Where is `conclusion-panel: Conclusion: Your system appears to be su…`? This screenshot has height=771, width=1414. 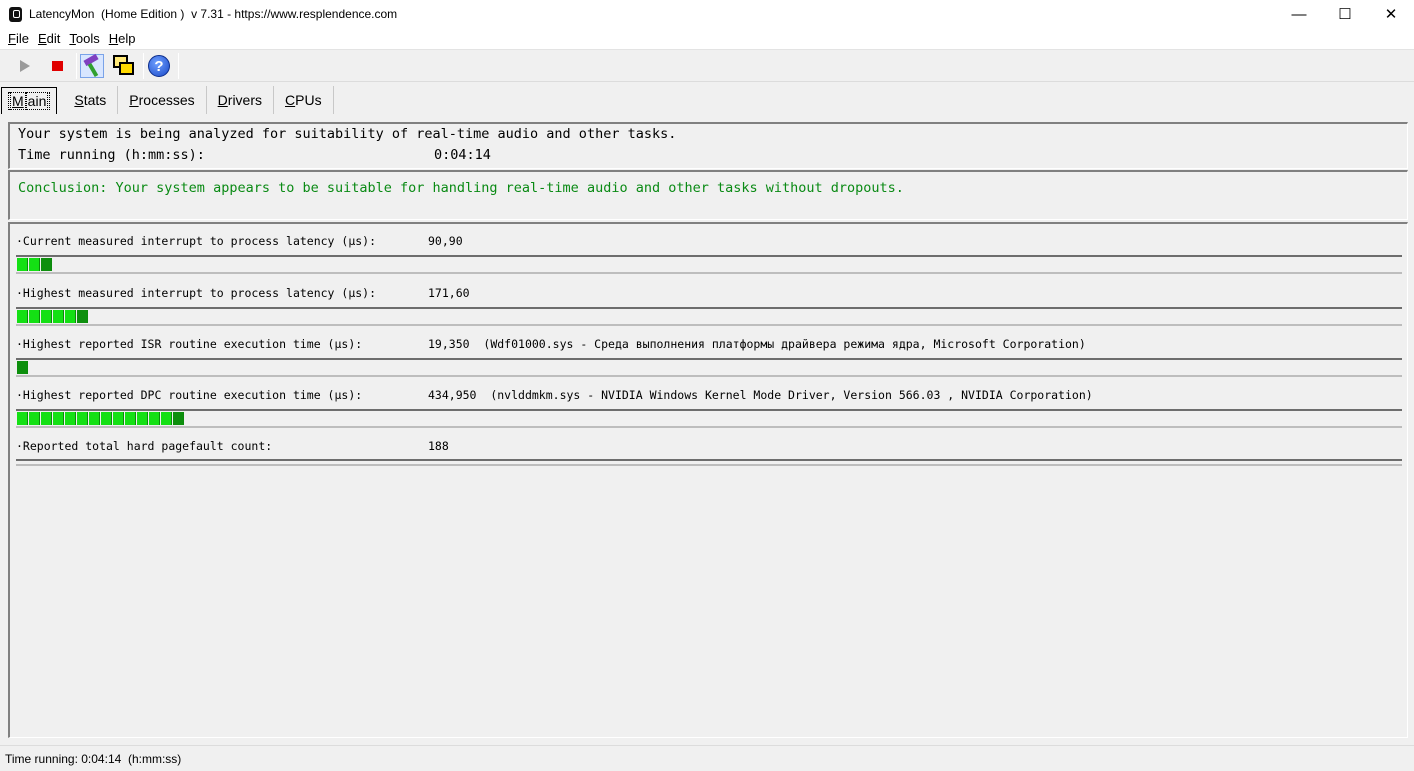
conclusion-panel: Conclusion: Your system appears to be su… is located at coordinates (708, 195).